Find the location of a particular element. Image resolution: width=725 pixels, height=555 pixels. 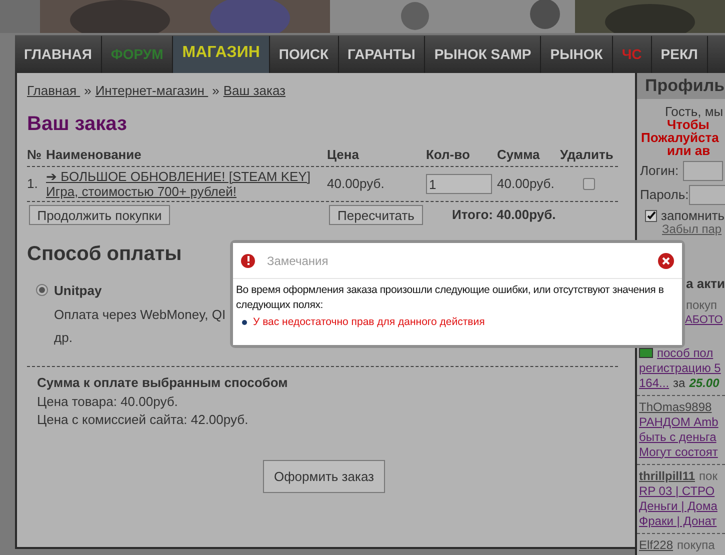

column-header: Сумма is located at coordinates (519, 155).